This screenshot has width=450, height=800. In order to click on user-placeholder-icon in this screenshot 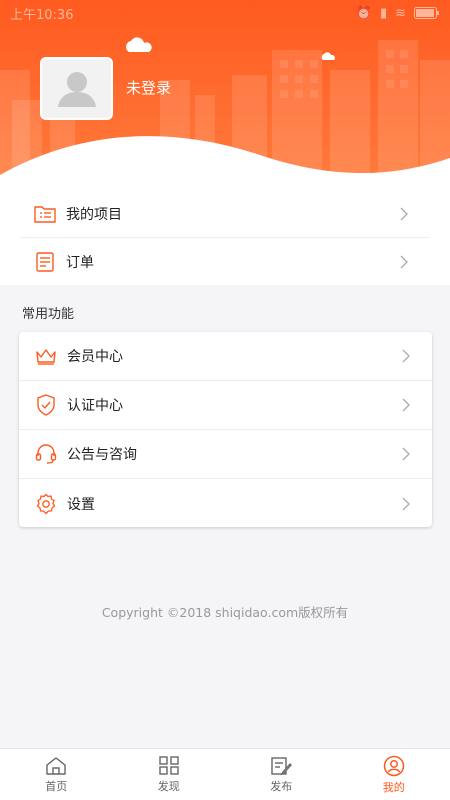, I will do `click(76, 89)`.